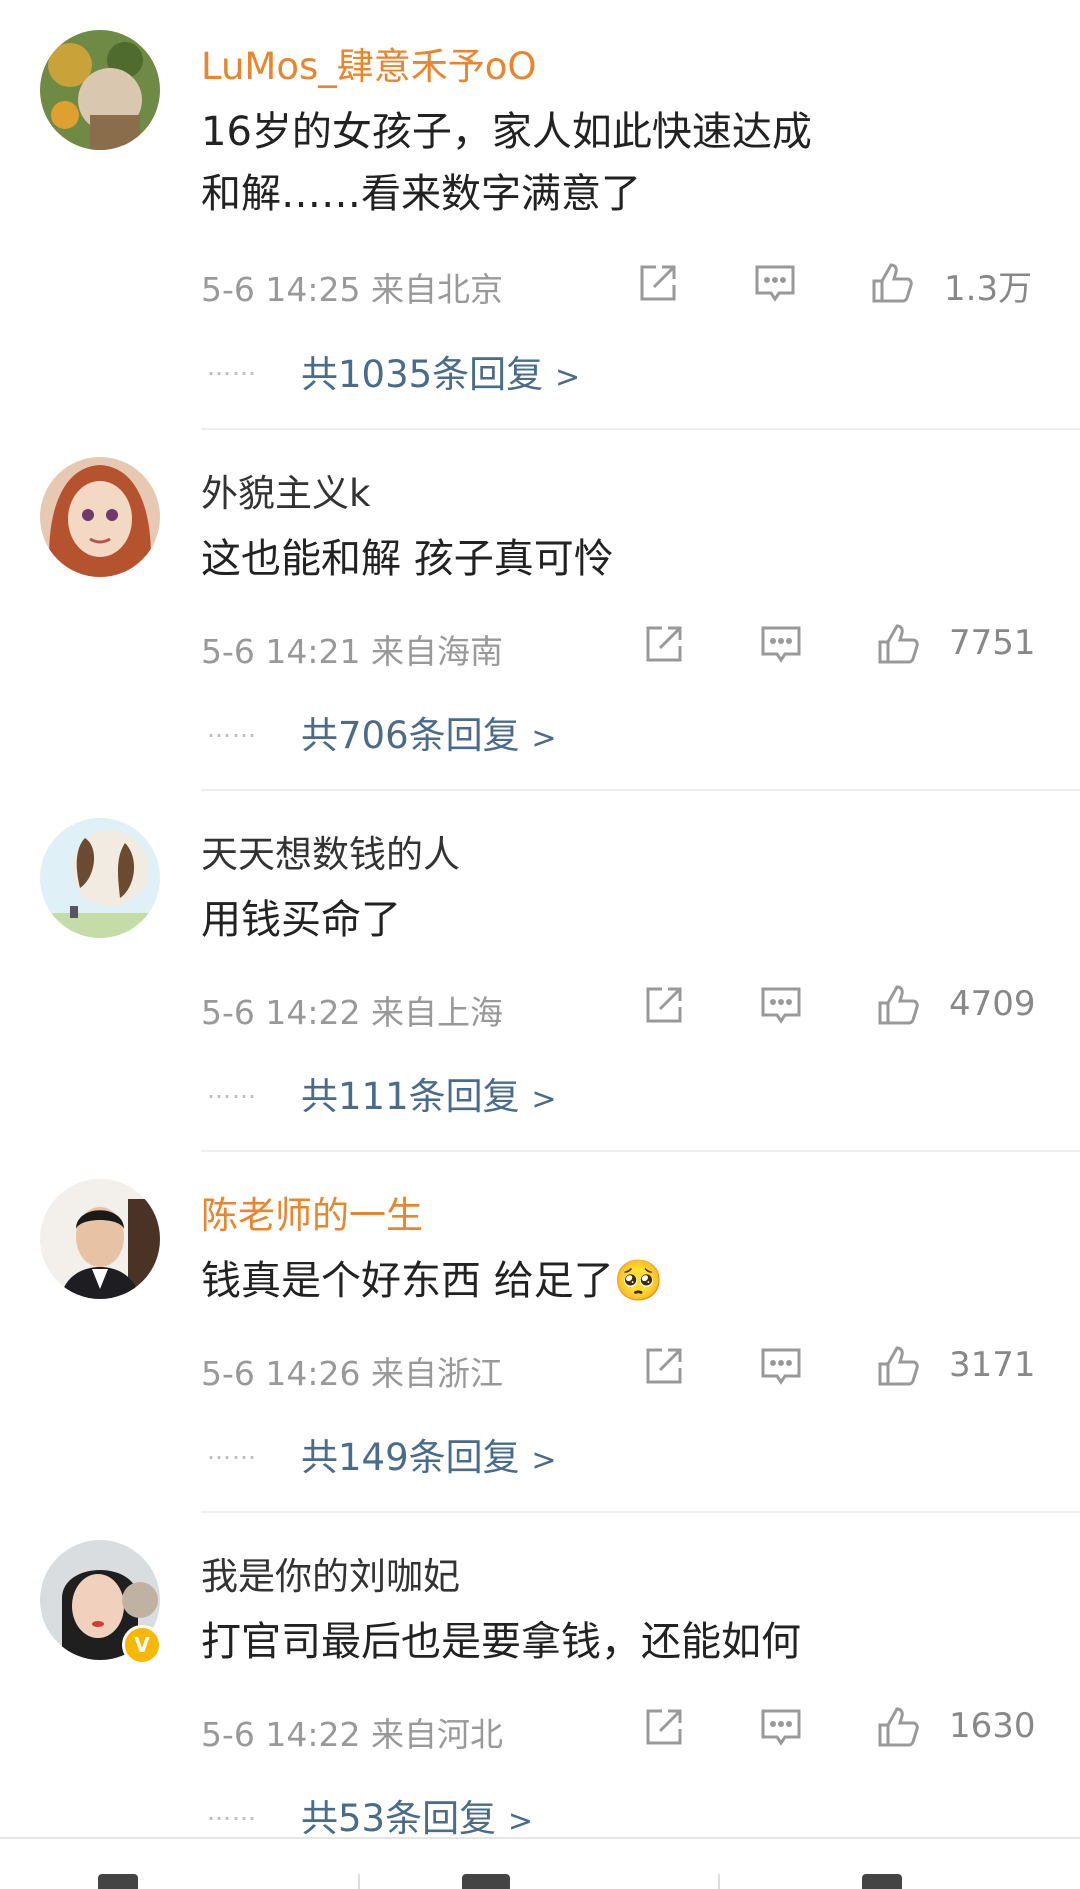 The height and width of the screenshot is (1889, 1080). I want to click on comment-meta: 5-6 14:22 来自上海, so click(352, 1010).